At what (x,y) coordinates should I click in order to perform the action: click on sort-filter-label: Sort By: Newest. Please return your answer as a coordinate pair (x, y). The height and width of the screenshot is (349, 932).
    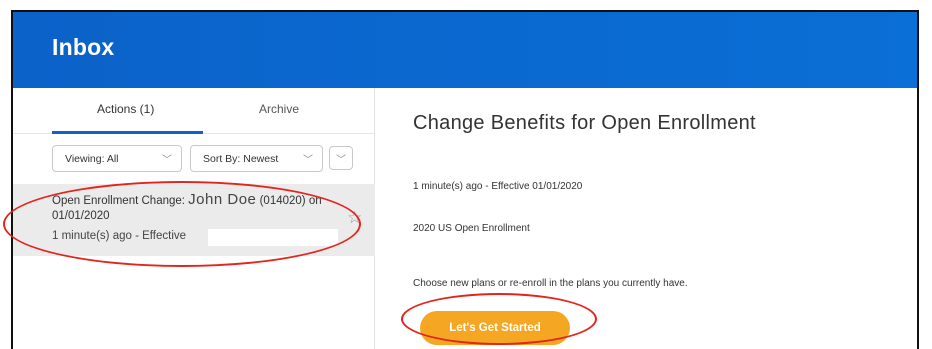
    Looking at the image, I should click on (241, 159).